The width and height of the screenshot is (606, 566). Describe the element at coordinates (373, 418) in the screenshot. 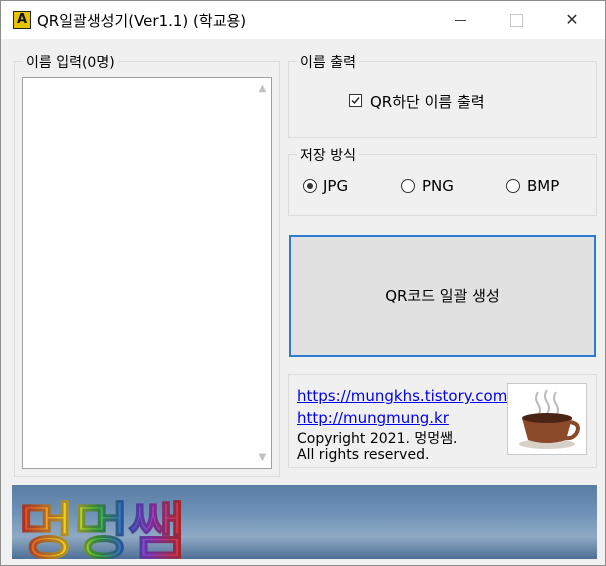

I see `website-link: http://mungmung.kr` at that location.